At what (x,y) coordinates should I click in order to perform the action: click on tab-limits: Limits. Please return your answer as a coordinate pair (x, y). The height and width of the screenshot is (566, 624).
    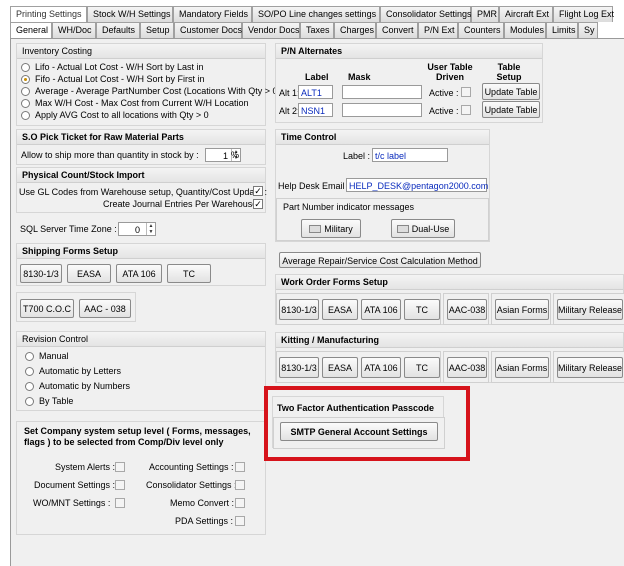
    Looking at the image, I should click on (562, 30).